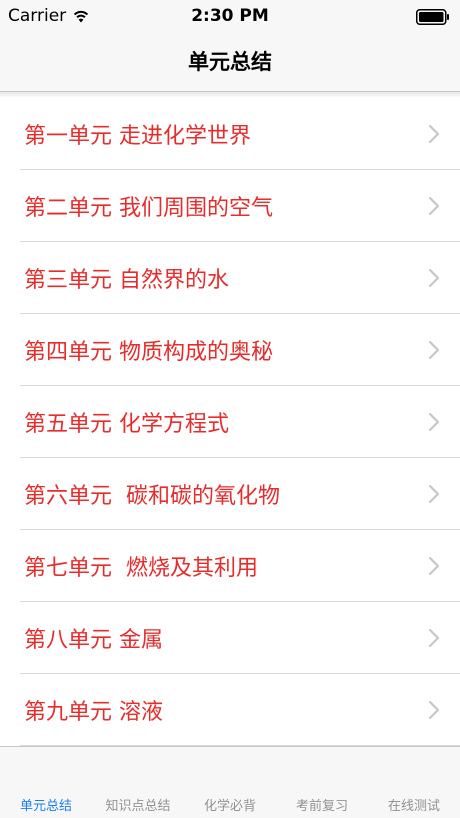 The image size is (460, 818). Describe the element at coordinates (432, 17) in the screenshot. I see `battery-icon` at that location.